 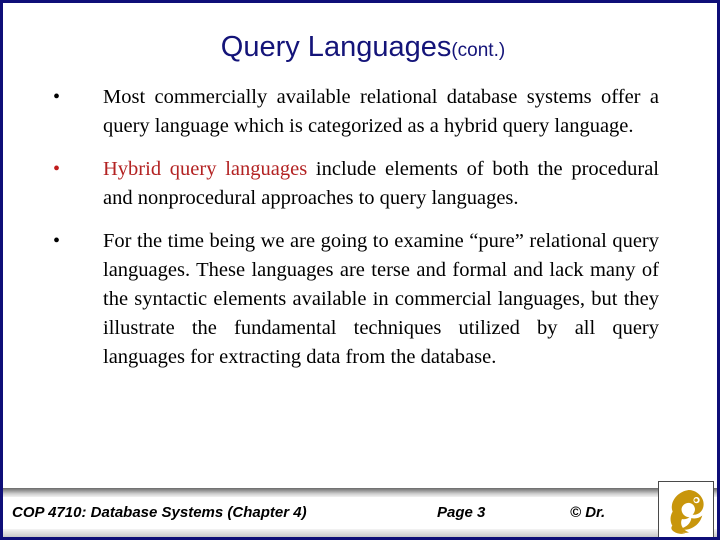 What do you see at coordinates (336, 47) in the screenshot?
I see `slide-title-main: Query Languages` at bounding box center [336, 47].